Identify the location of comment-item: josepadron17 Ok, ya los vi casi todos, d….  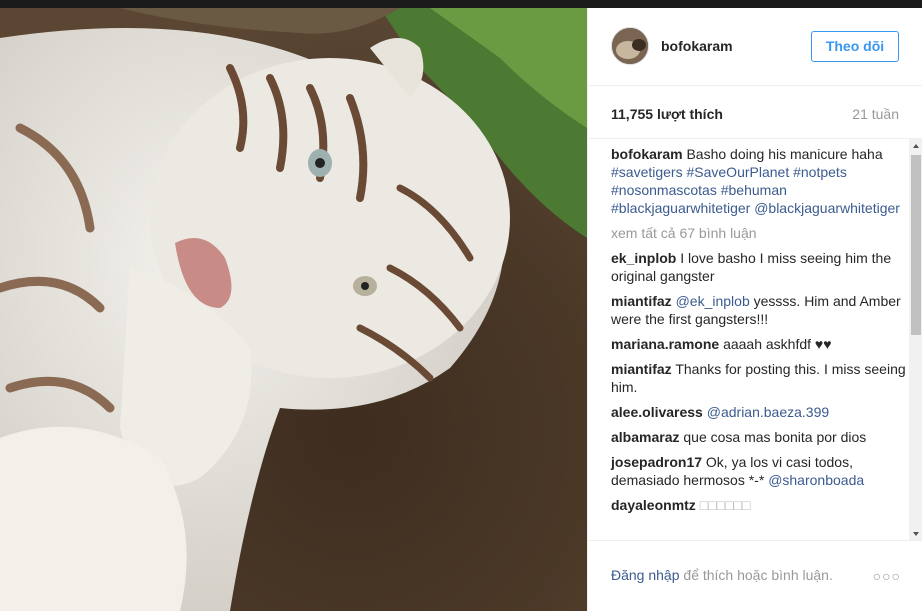
(759, 471).